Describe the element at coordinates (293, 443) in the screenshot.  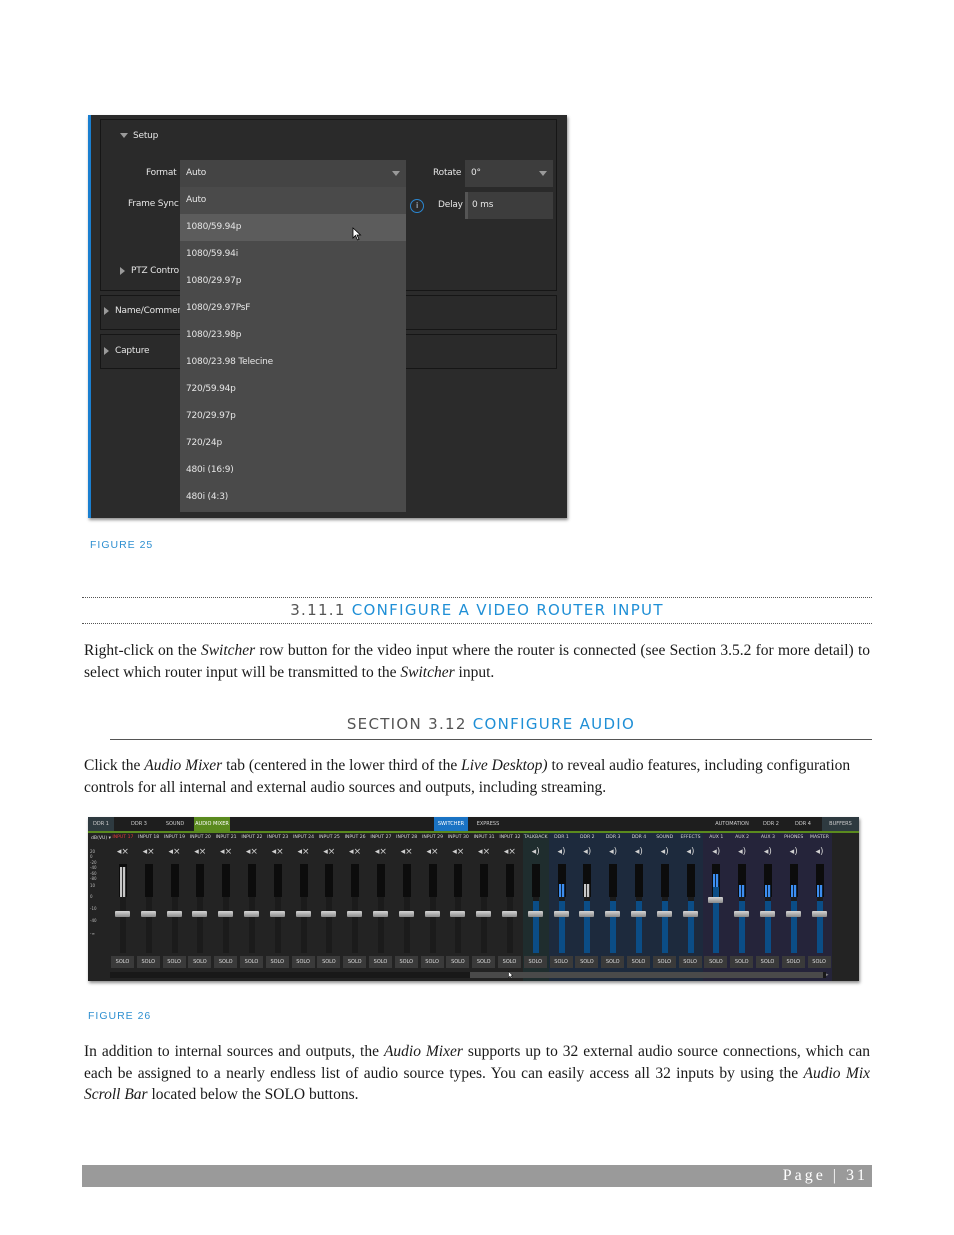
I see `format-option: 720/24p` at that location.